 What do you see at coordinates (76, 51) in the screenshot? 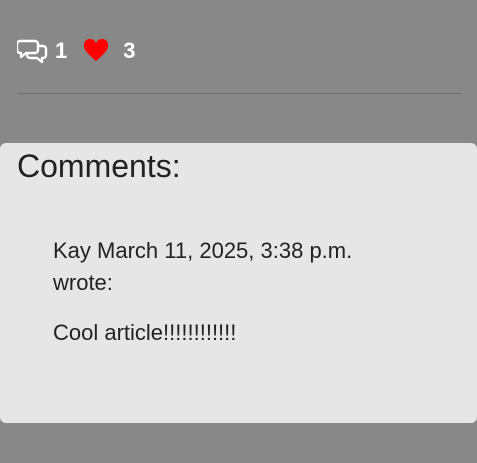
I see `post-stats: 1 3` at bounding box center [76, 51].